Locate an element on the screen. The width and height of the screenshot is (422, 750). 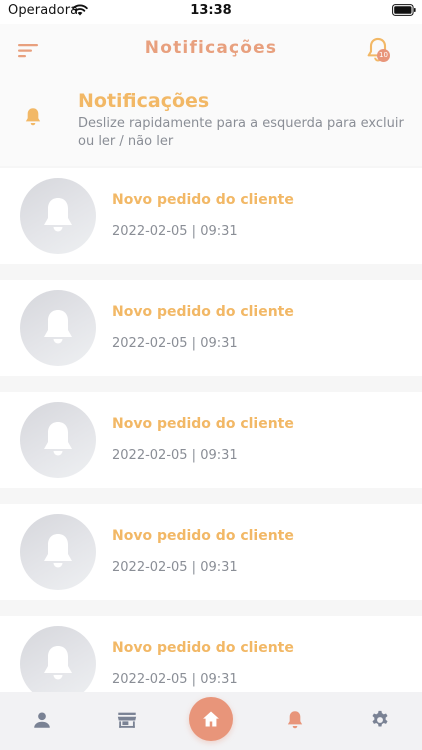
page-title: Notificações is located at coordinates (211, 48).